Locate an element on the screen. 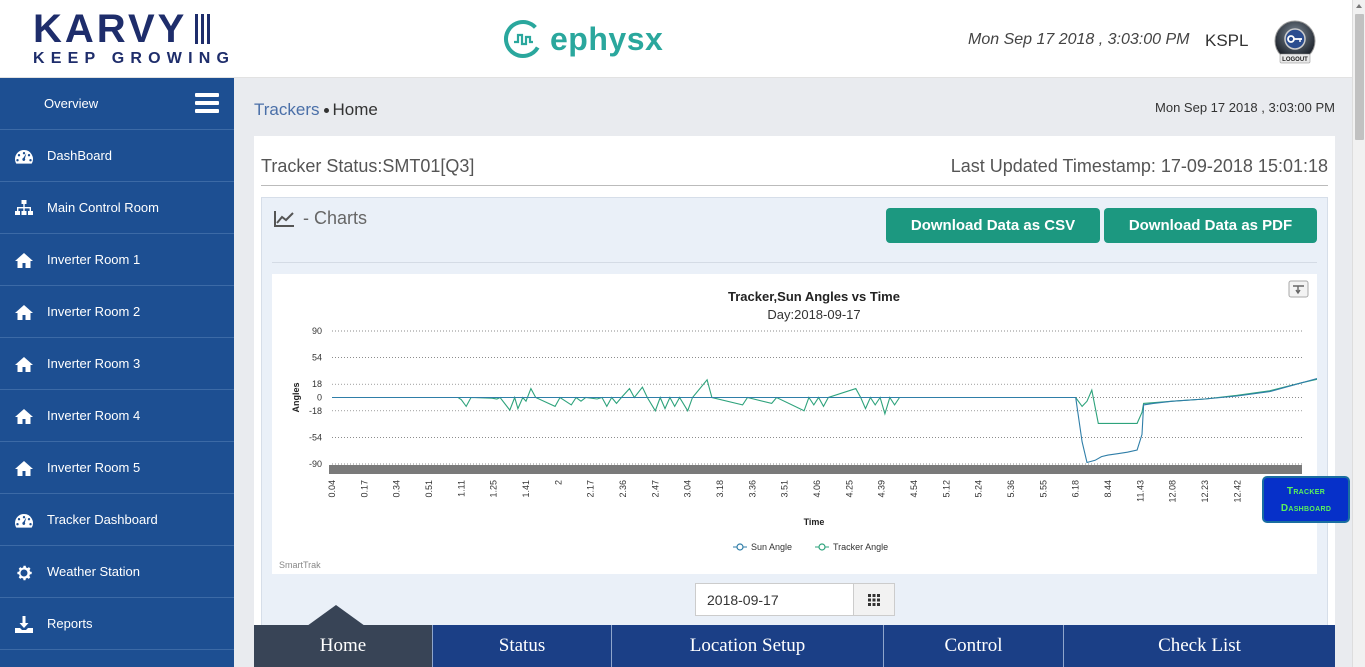 This screenshot has height=667, width=1365. x-tick-label: 5.55 is located at coordinates (1043, 489).